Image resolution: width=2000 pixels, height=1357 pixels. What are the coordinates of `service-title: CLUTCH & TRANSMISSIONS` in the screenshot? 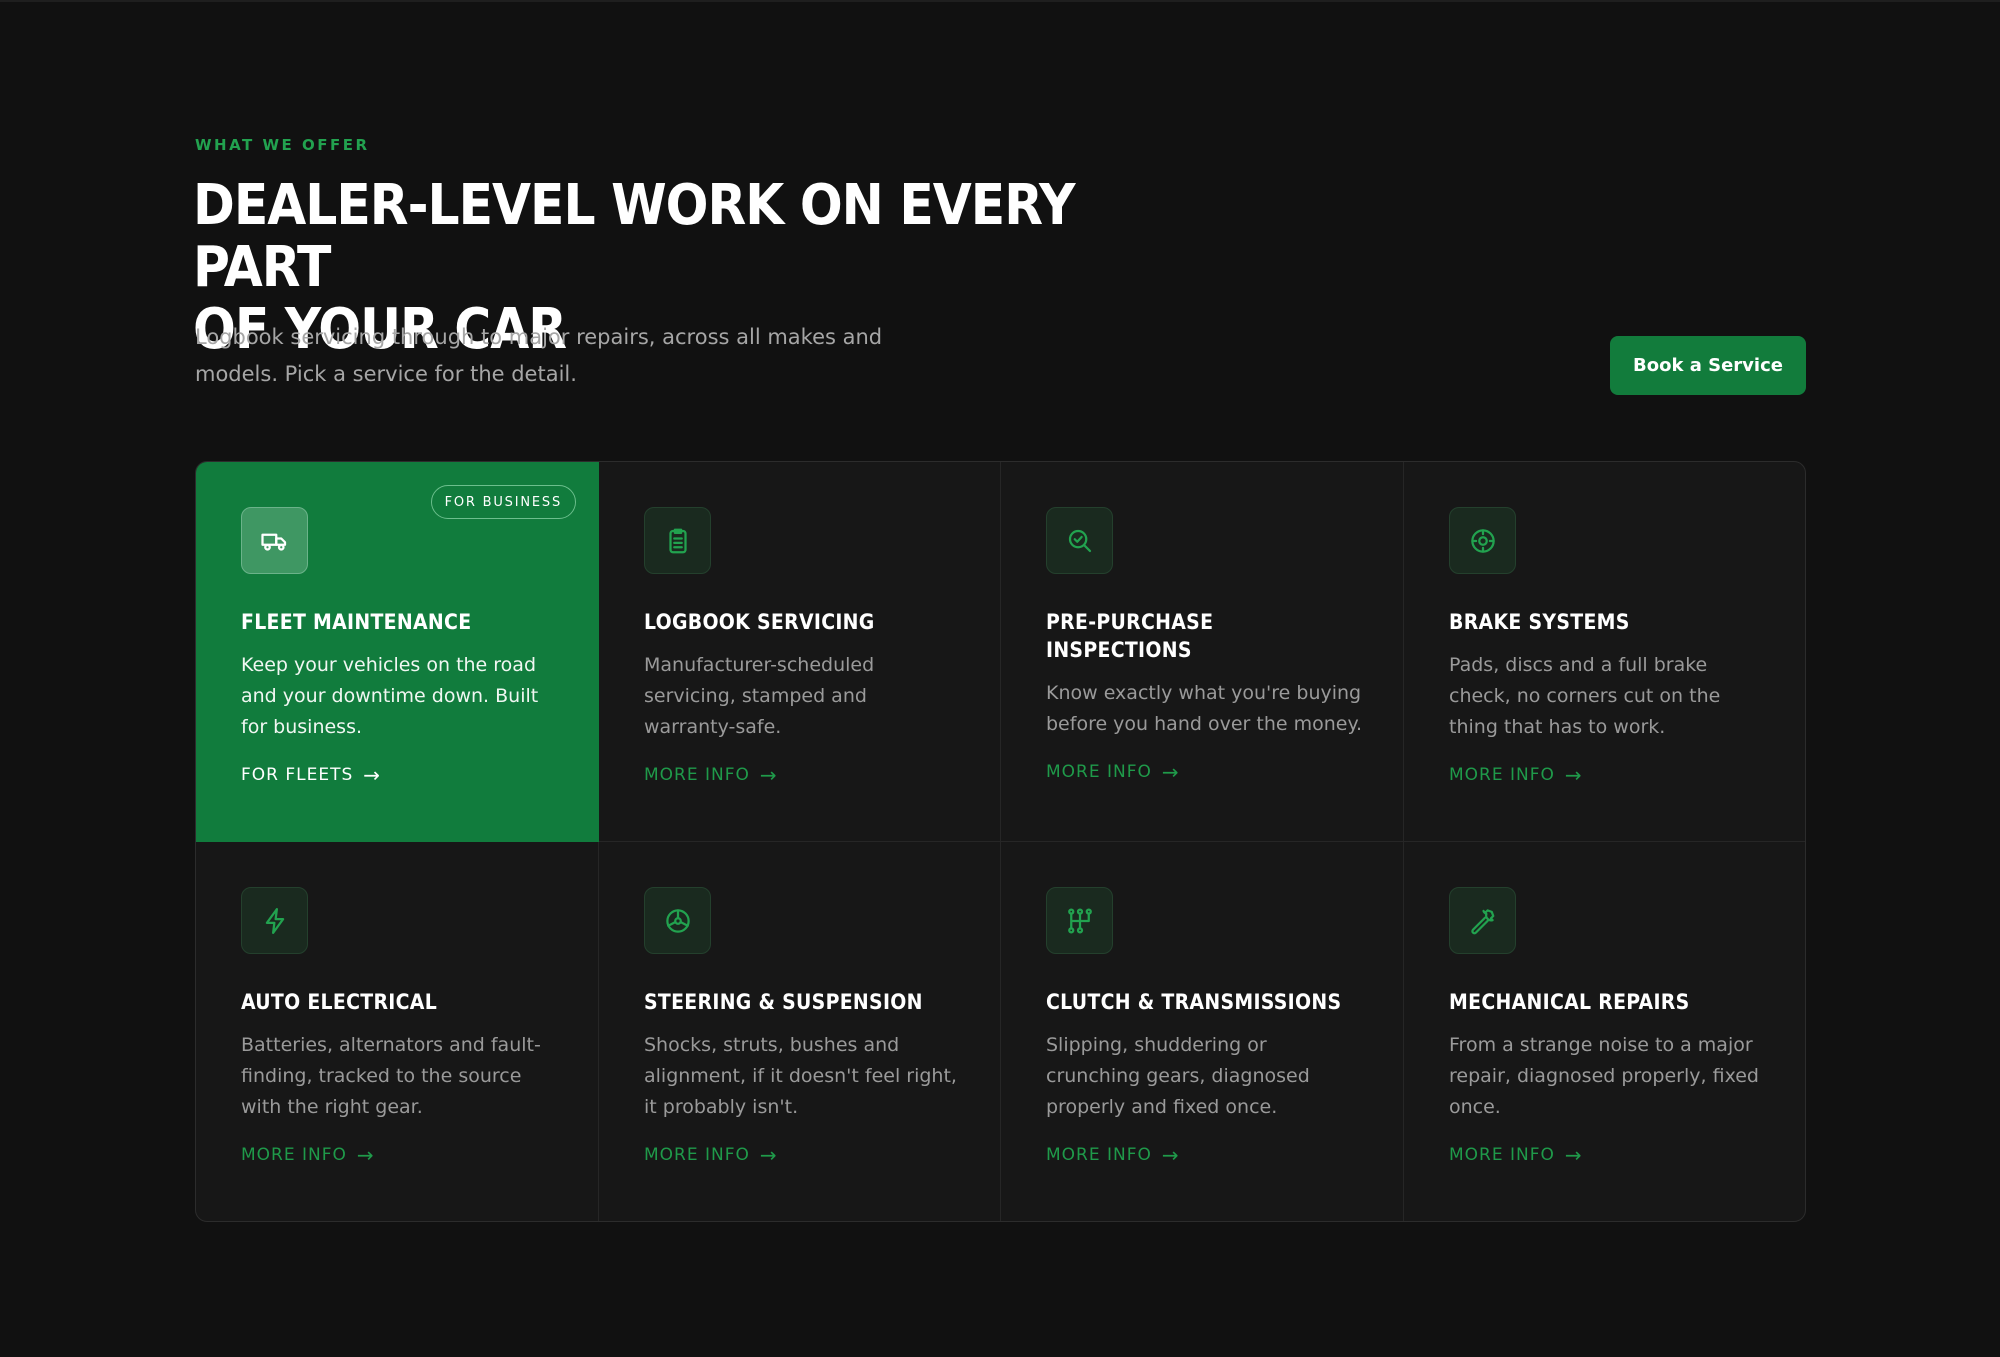 It's located at (1194, 1002).